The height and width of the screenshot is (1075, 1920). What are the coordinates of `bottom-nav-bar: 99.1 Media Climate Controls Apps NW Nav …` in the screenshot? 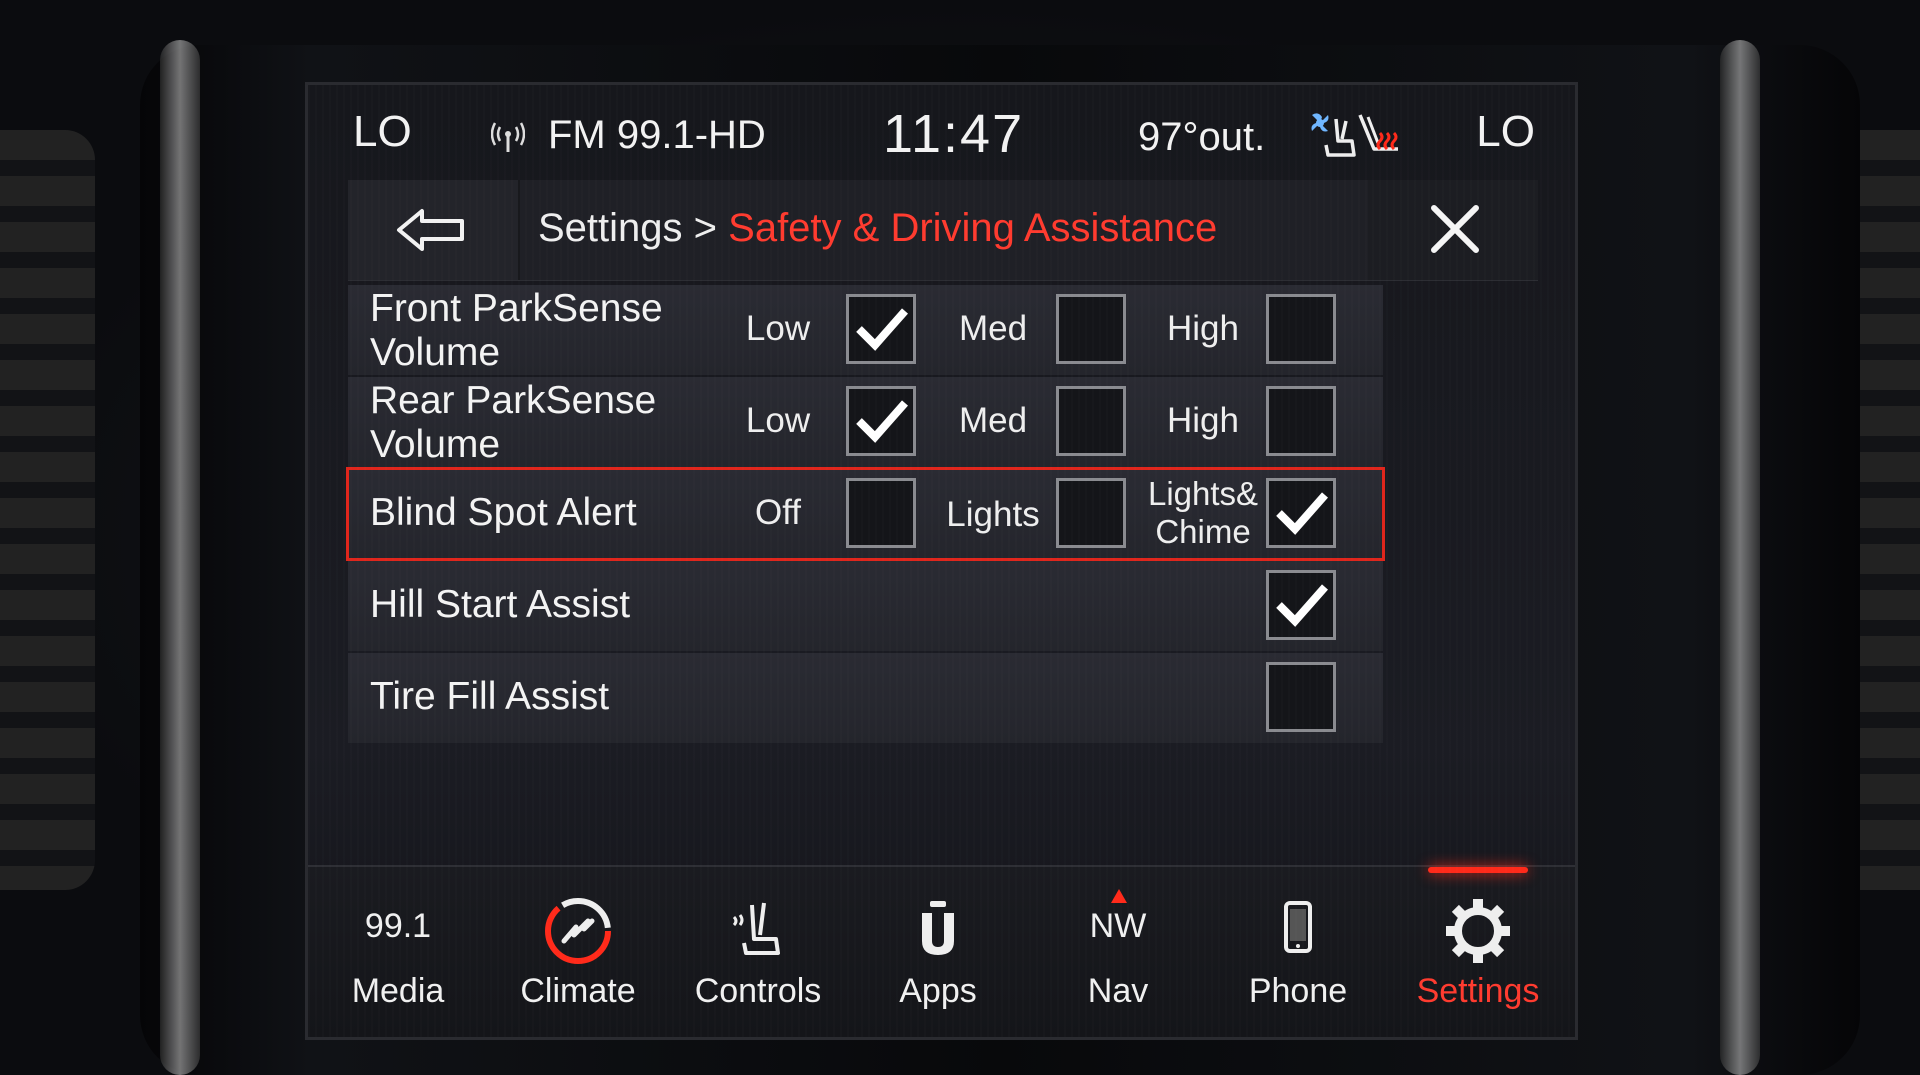 It's located at (941, 951).